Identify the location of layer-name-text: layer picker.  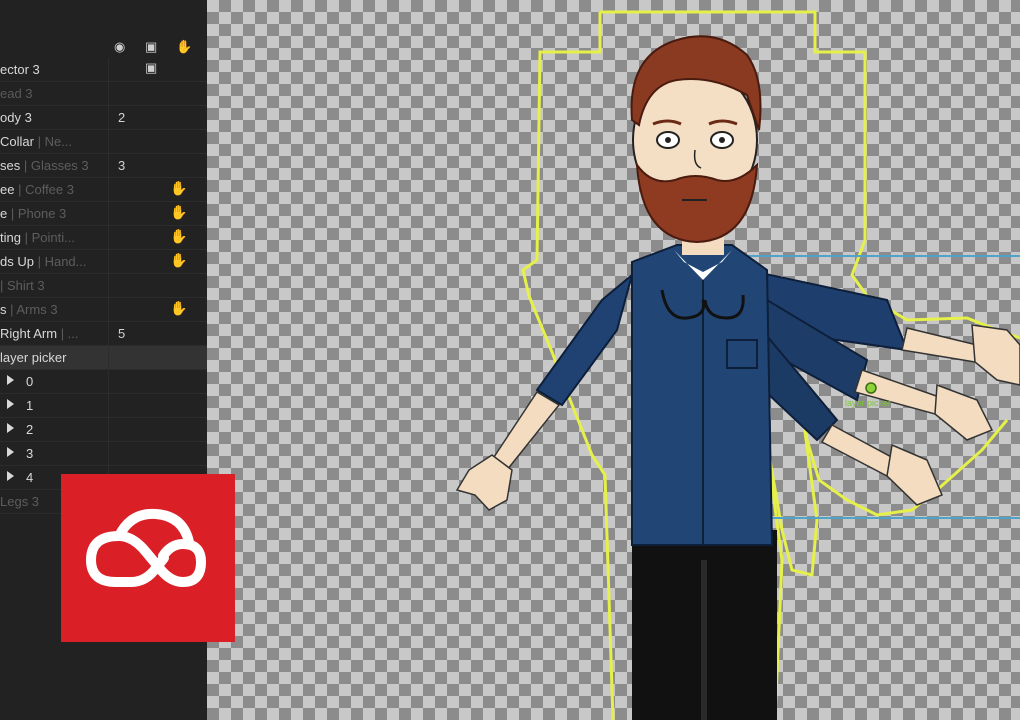
(33, 357).